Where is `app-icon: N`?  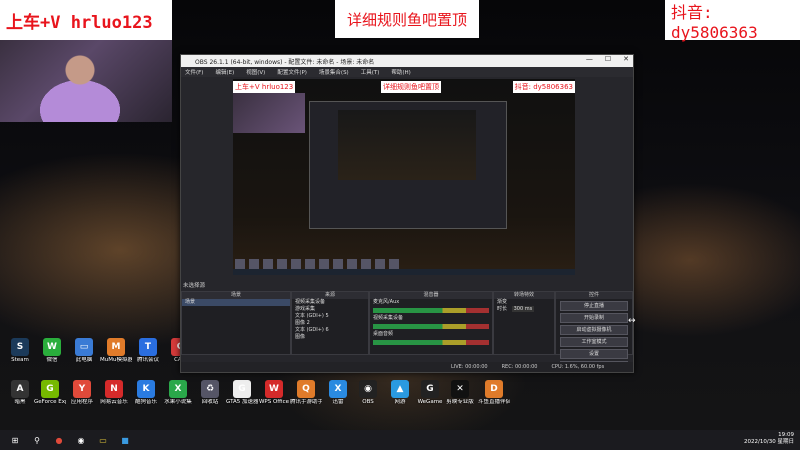 app-icon: N is located at coordinates (114, 389).